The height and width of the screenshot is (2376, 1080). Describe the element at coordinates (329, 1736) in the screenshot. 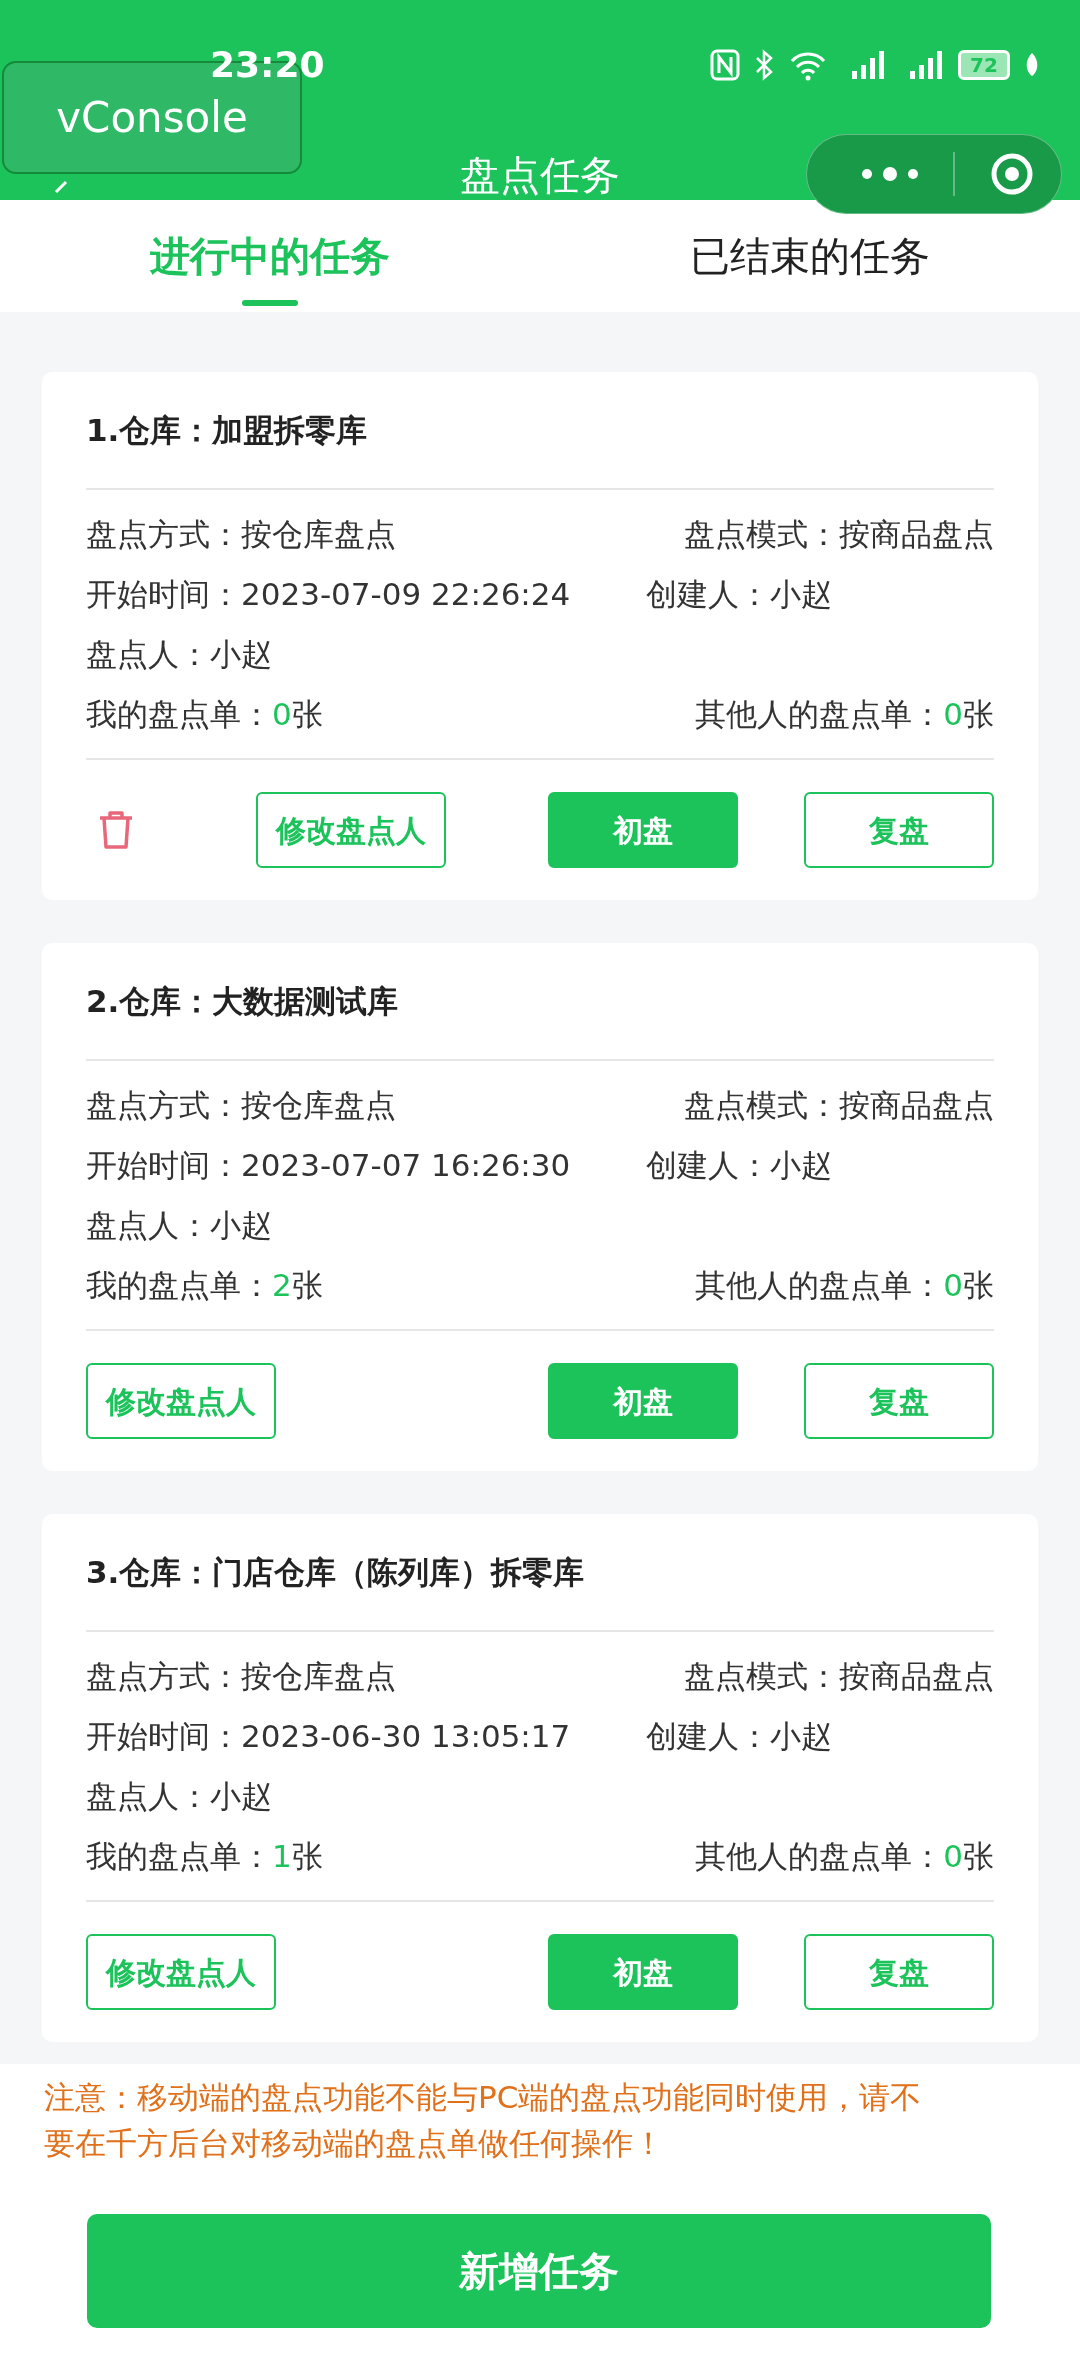

I see `start-time-text: 开始时间：2023-06-30 13:05:17` at that location.